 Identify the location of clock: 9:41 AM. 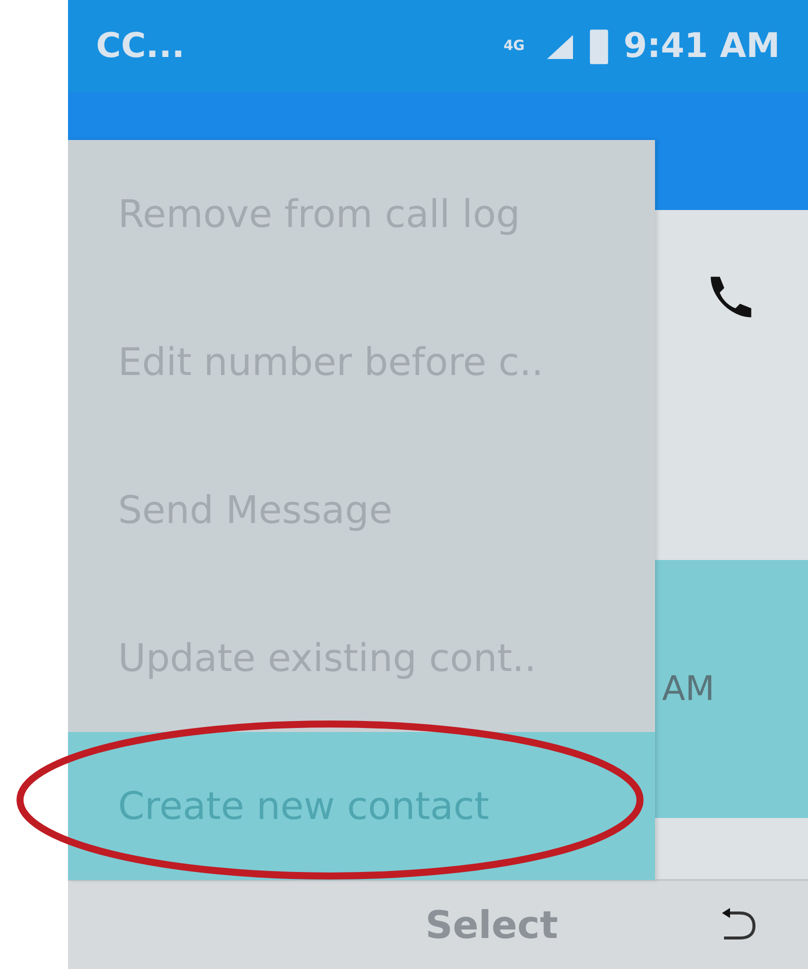
(701, 46).